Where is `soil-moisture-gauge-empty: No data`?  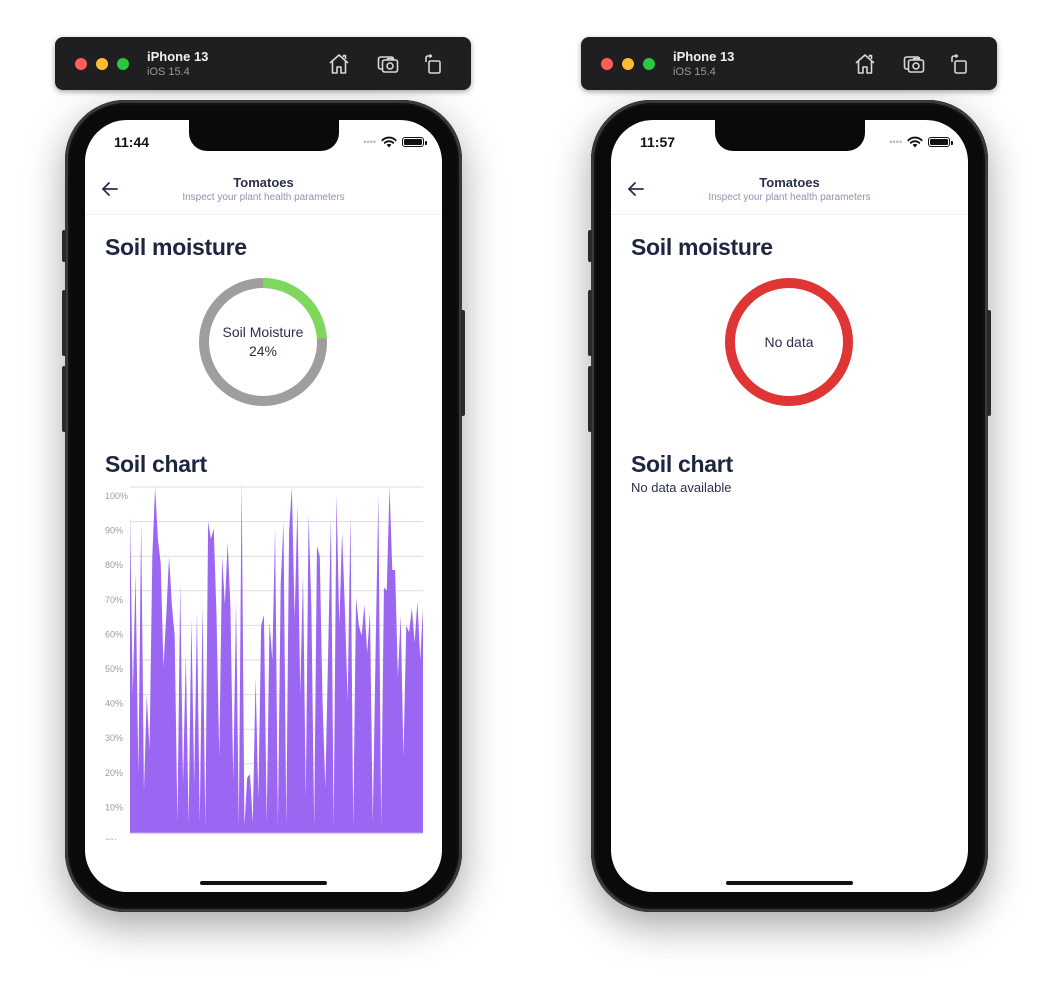 soil-moisture-gauge-empty: No data is located at coordinates (789, 342).